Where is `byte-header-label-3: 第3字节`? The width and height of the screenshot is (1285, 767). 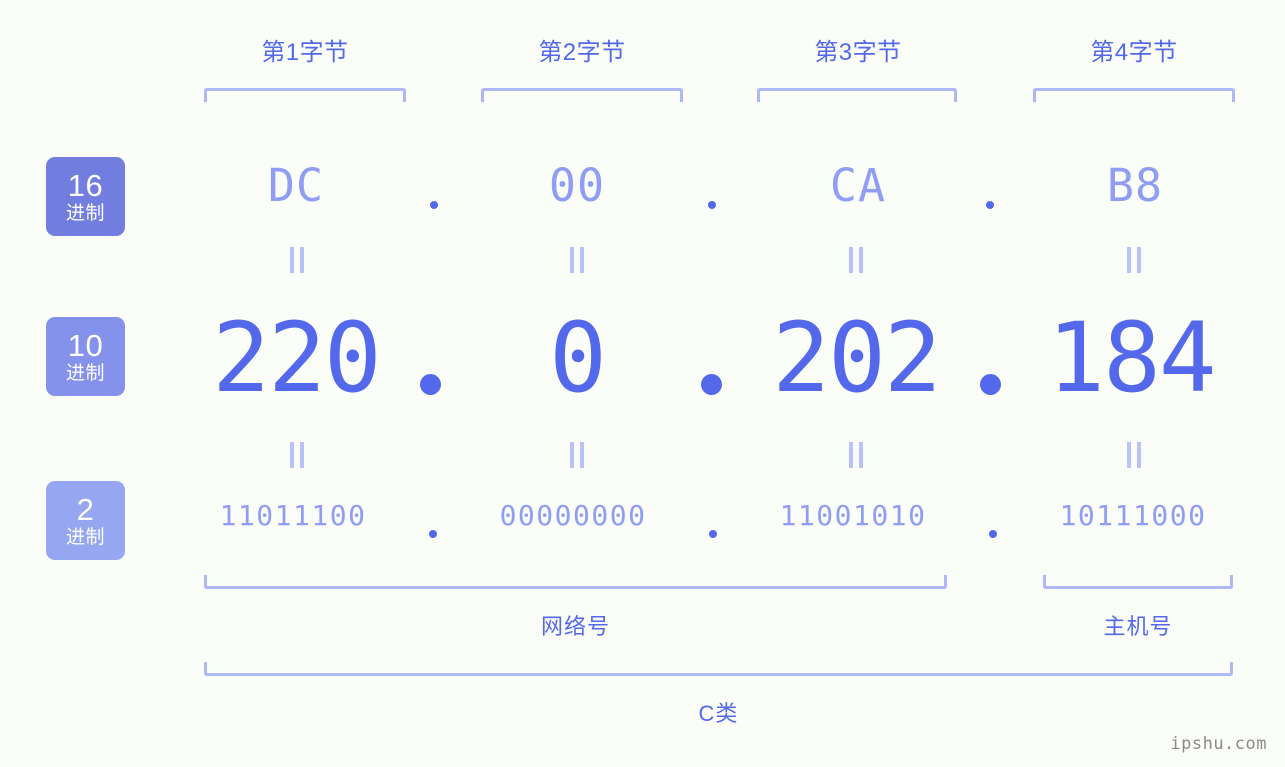
byte-header-label-3: 第3字节 is located at coordinates (858, 52).